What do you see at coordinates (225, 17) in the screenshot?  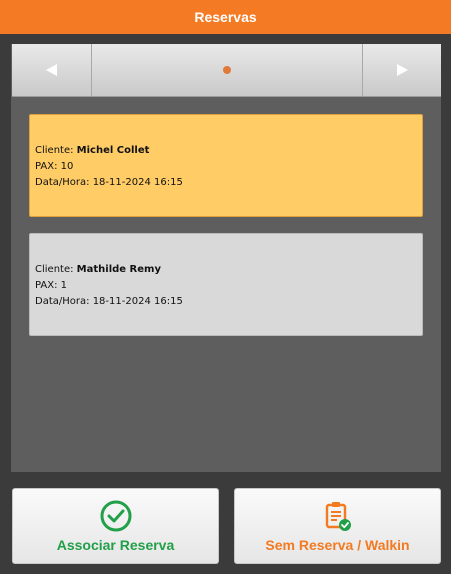 I see `window-title: Reservas` at bounding box center [225, 17].